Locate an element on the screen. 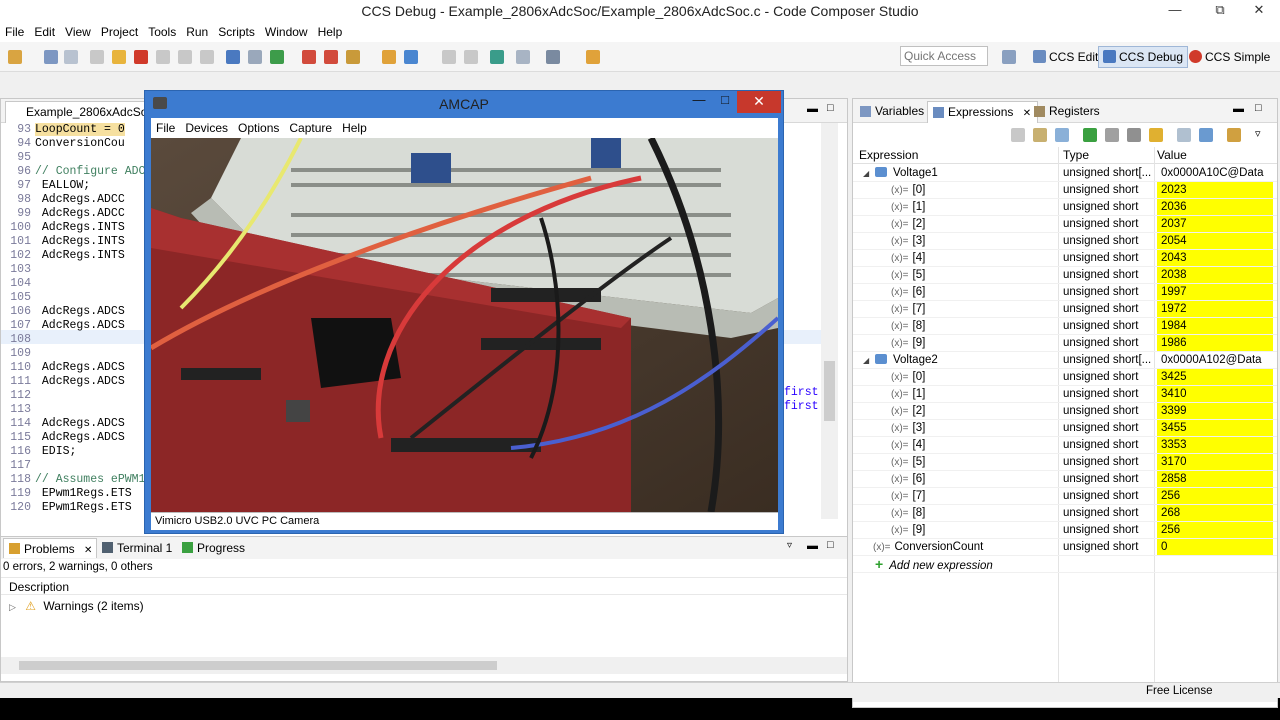  save-icon is located at coordinates (51, 57).